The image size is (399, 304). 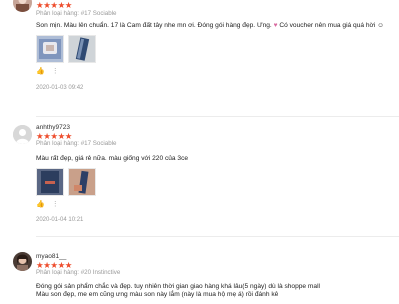 I want to click on reviewer-username: anhthy9723, so click(x=214, y=128).